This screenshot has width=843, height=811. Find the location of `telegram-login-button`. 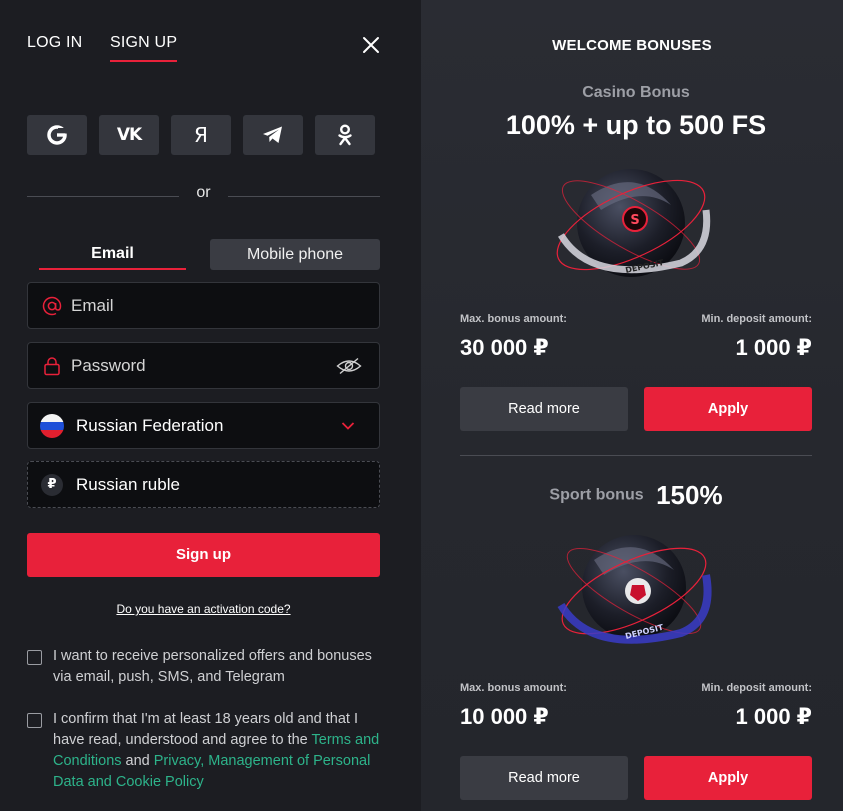

telegram-login-button is located at coordinates (273, 135).